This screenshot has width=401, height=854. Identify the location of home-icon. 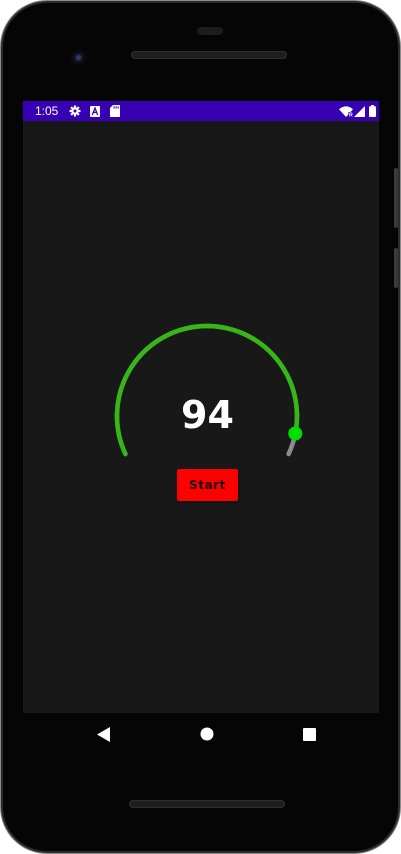
(207, 734).